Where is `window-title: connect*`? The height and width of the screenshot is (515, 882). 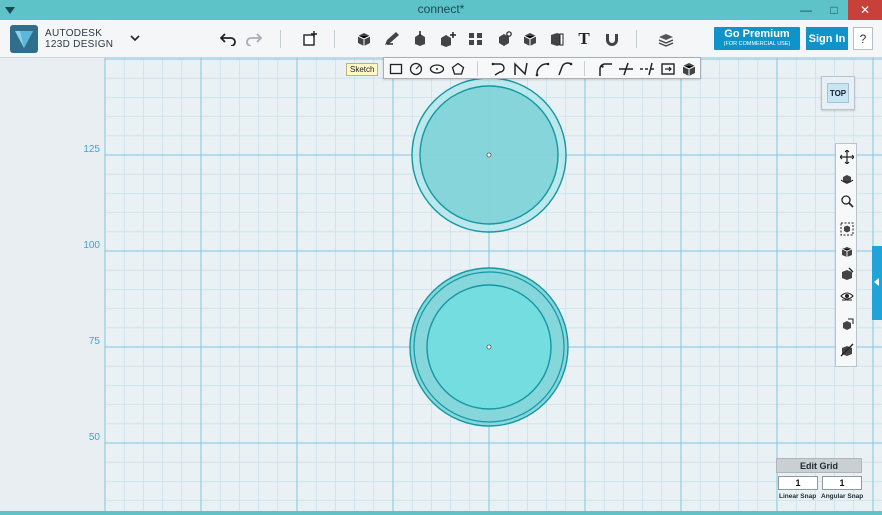
window-title: connect* is located at coordinates (441, 9).